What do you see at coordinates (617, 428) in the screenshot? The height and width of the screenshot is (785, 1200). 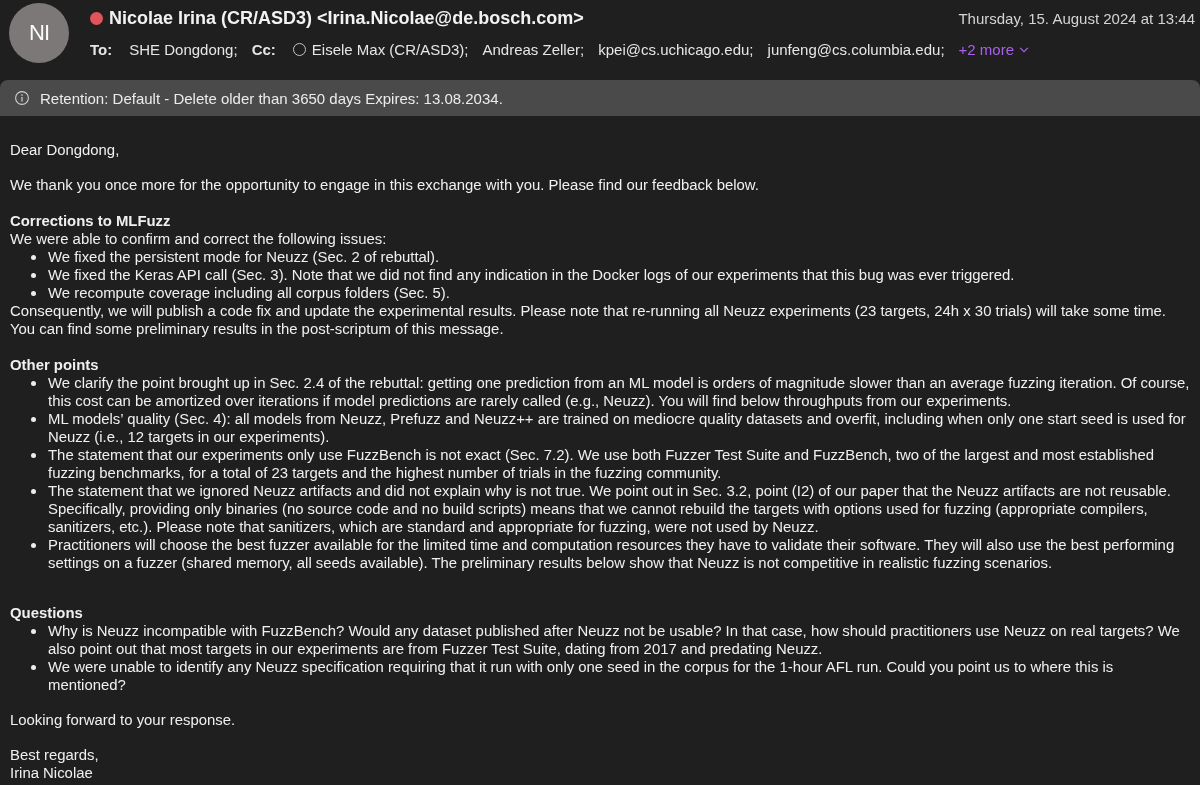 I see `list-item: ML models’ quality (Sec. 4): all models from Neuzz, Prefuzz and Neuzz++ are trained on mediocre quality datasets and overfit, including when only one start seed is used for Neuzz (i.e., 12 targets in our experiments).` at bounding box center [617, 428].